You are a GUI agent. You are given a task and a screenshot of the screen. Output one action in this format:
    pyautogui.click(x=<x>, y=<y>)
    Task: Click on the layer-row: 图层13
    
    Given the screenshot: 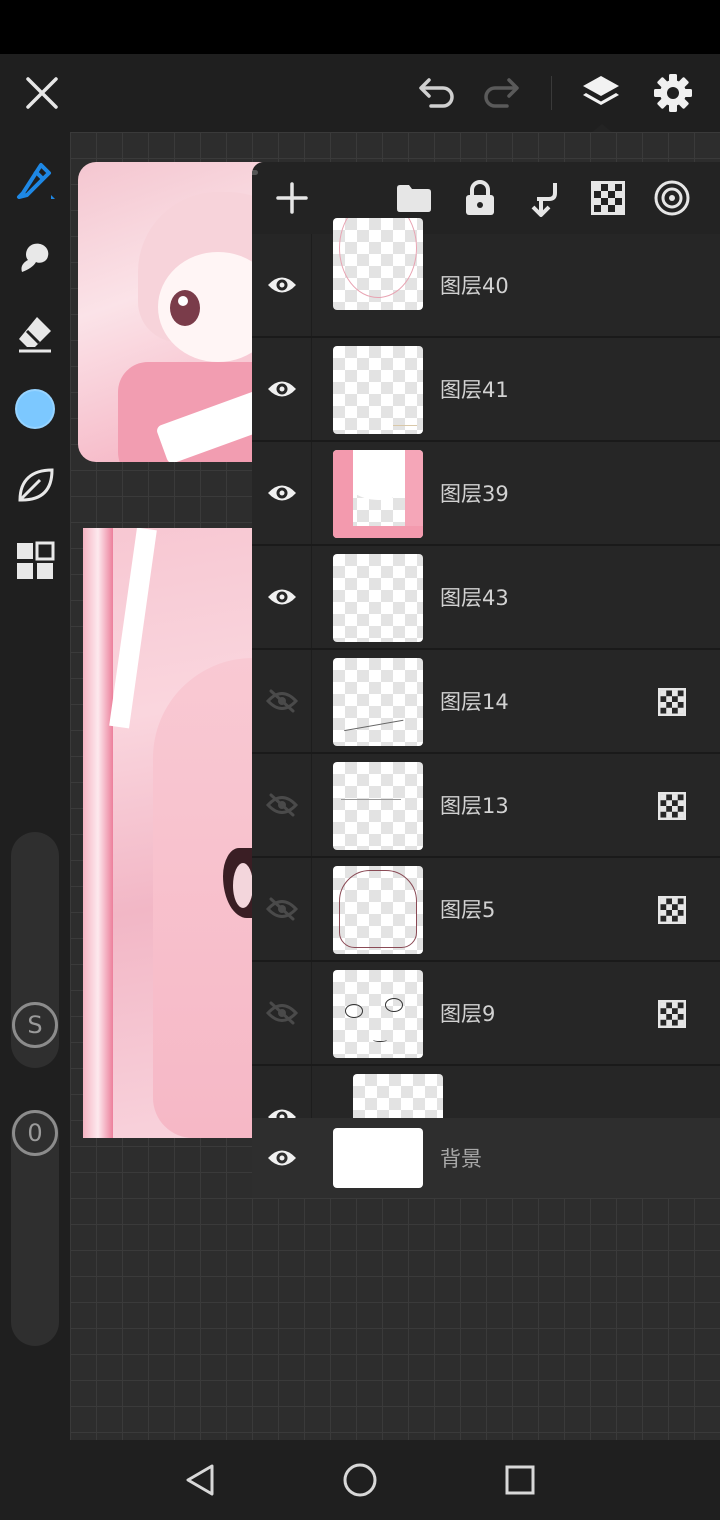 What is the action you would take?
    pyautogui.click(x=486, y=806)
    